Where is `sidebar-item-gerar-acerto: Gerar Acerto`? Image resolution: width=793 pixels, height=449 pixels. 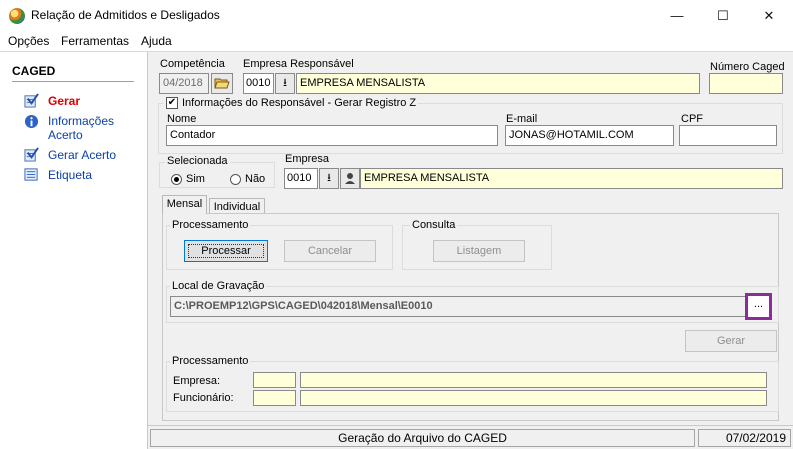
sidebar-item-gerar-acerto: Gerar Acerto is located at coordinates (79, 156).